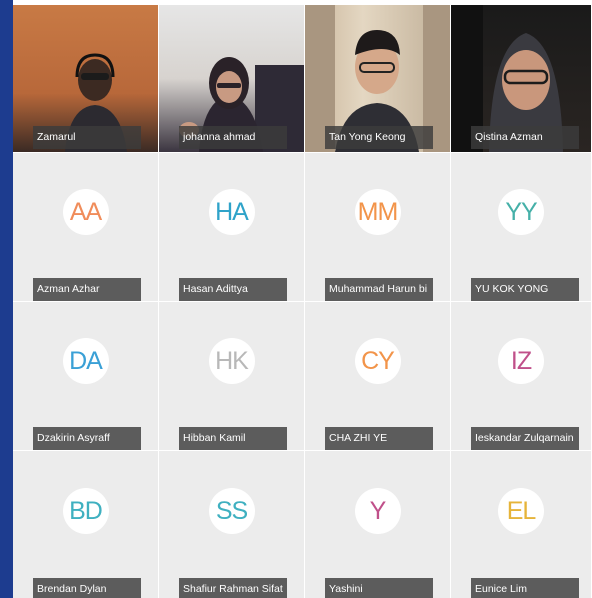  What do you see at coordinates (85, 511) in the screenshot?
I see `avatar: BD` at bounding box center [85, 511].